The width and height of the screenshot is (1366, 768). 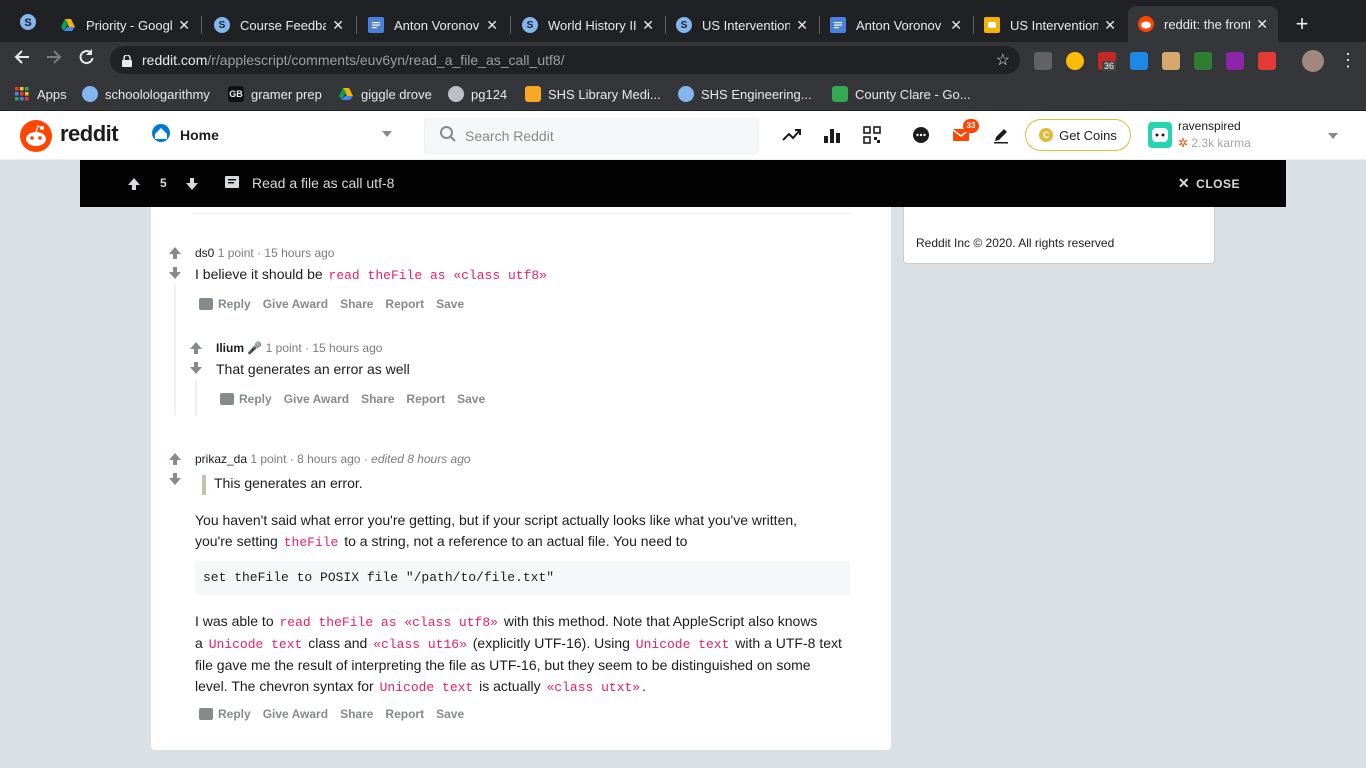 What do you see at coordinates (921, 135) in the screenshot?
I see `chat-icon` at bounding box center [921, 135].